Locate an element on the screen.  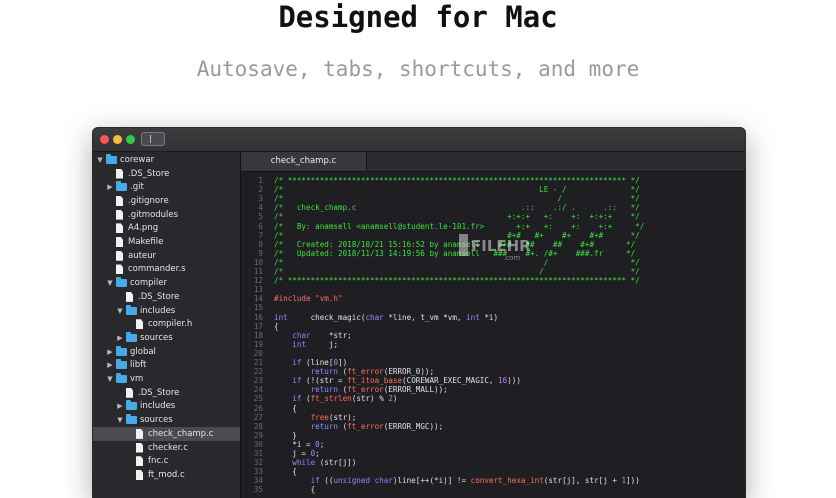
sidebar-file: compiler.h is located at coordinates (166, 324).